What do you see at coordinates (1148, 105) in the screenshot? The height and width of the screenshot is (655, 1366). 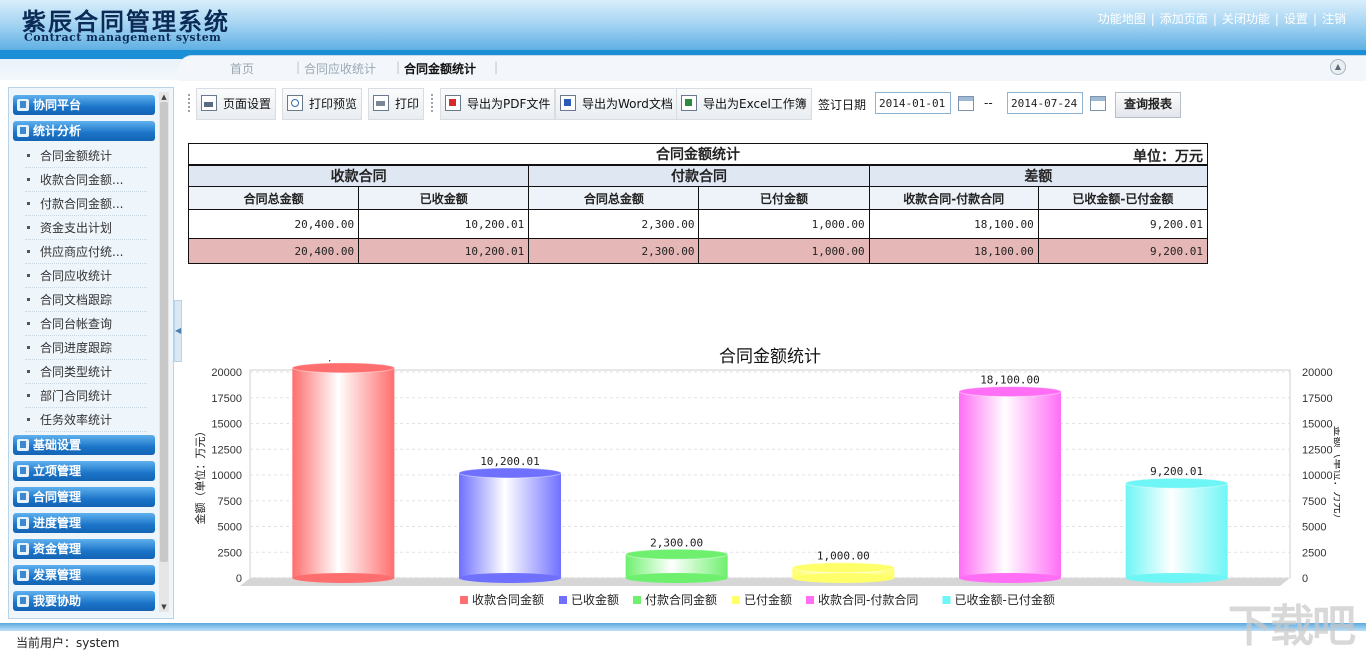 I see `query-report-button: 查询报表` at bounding box center [1148, 105].